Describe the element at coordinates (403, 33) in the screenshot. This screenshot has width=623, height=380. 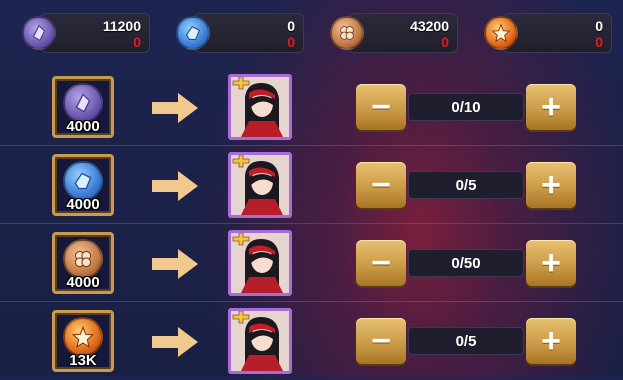
I see `currency-box: 43200 0` at that location.